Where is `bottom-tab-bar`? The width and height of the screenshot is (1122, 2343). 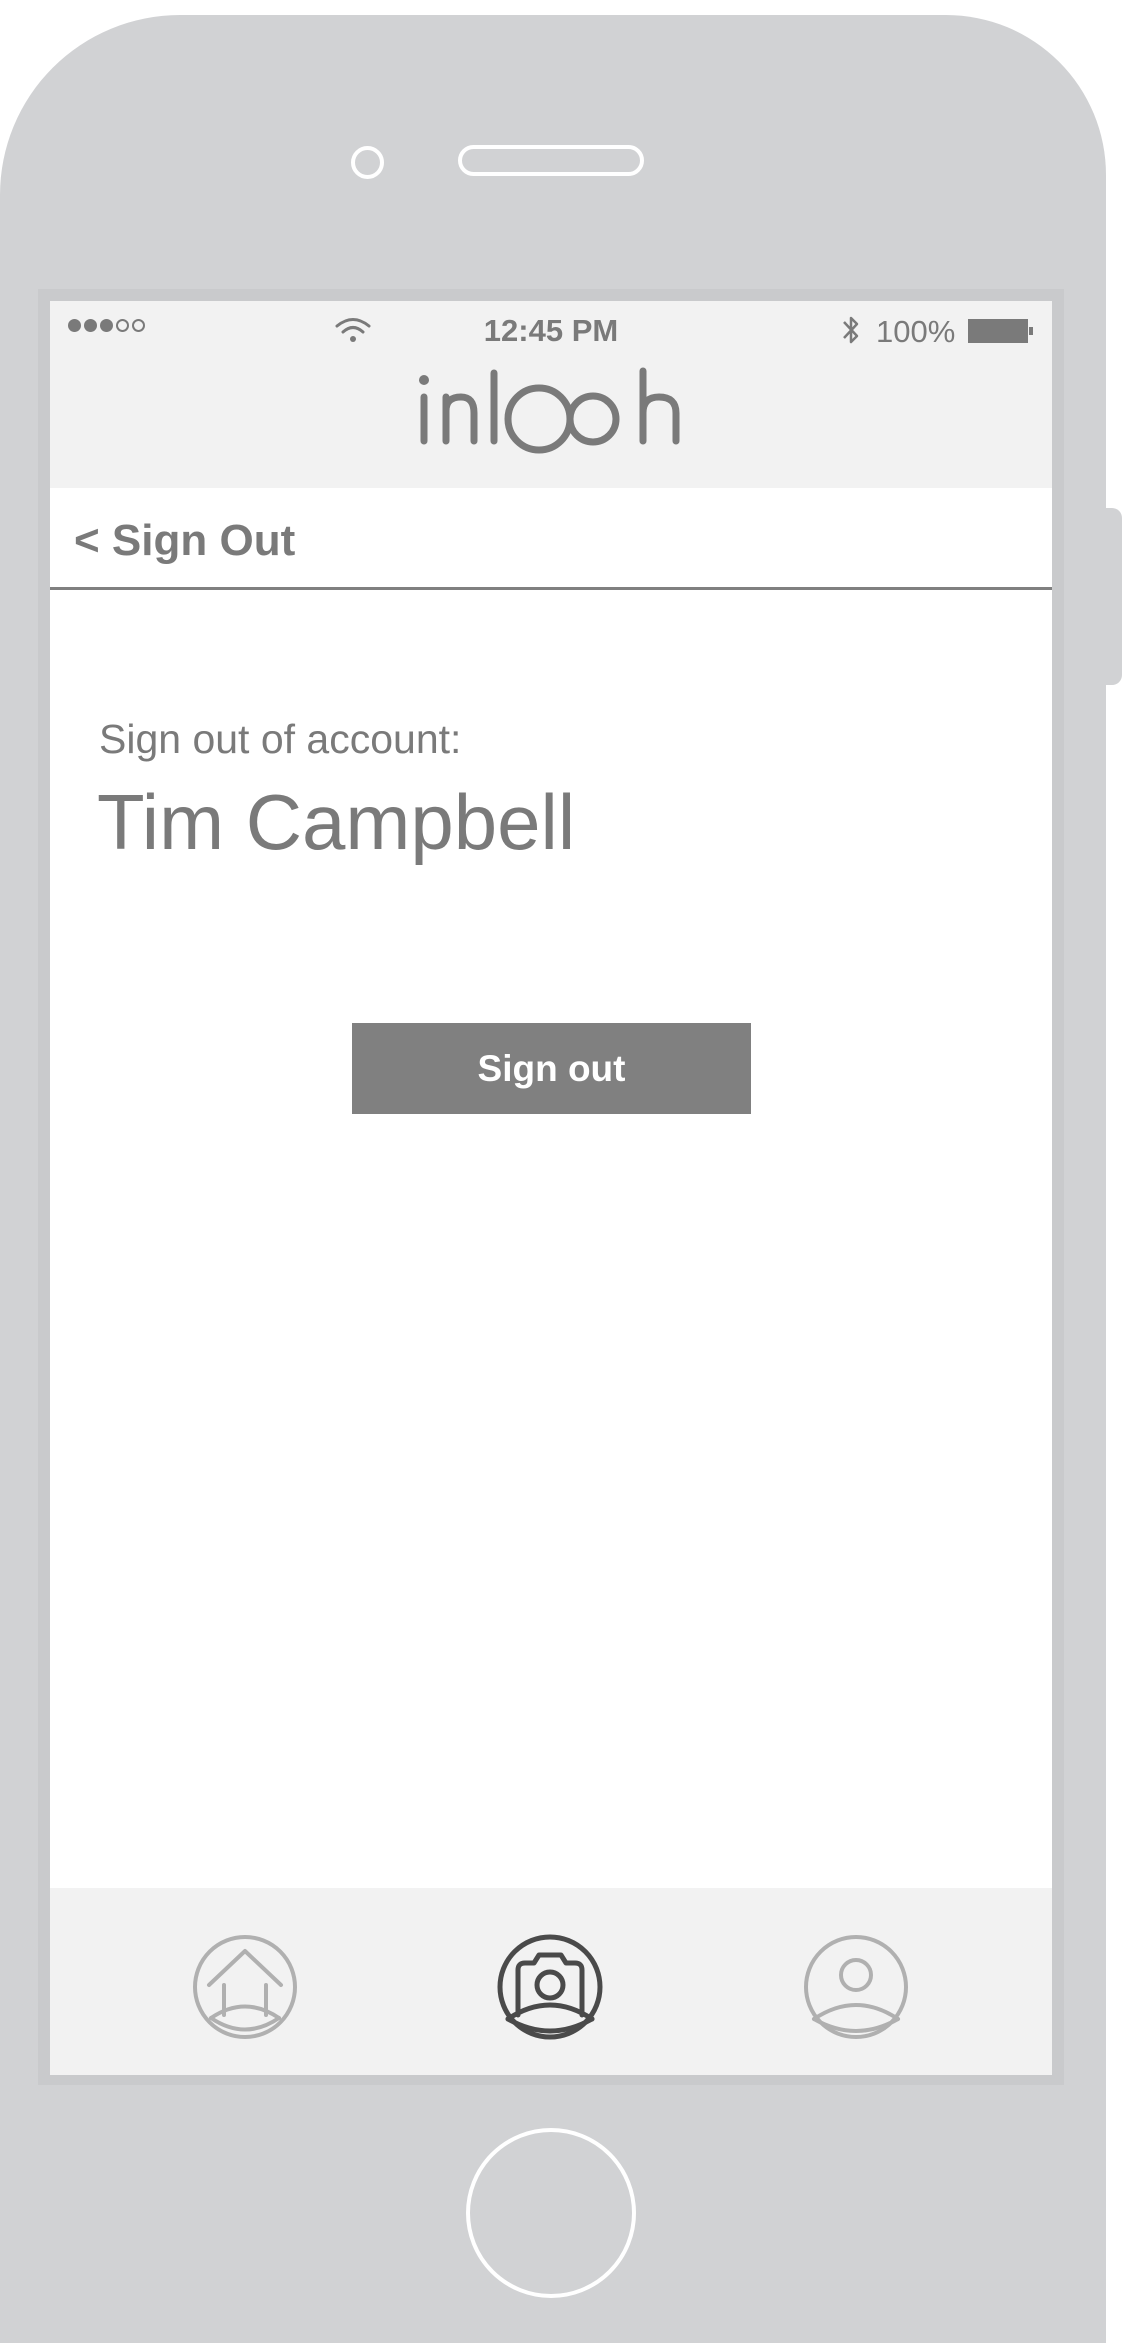
bottom-tab-bar is located at coordinates (551, 1981).